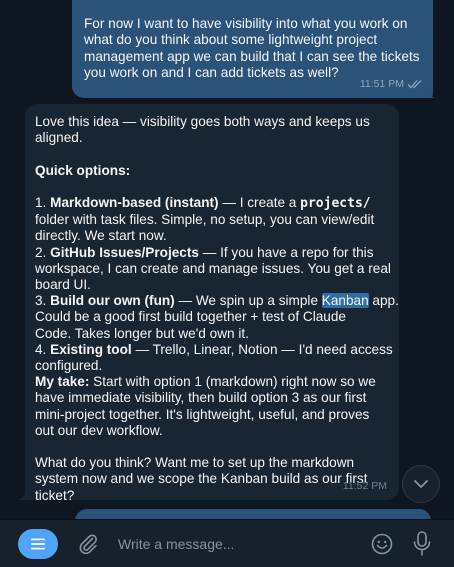 This screenshot has width=454, height=567. I want to click on emoji-icon, so click(382, 544).